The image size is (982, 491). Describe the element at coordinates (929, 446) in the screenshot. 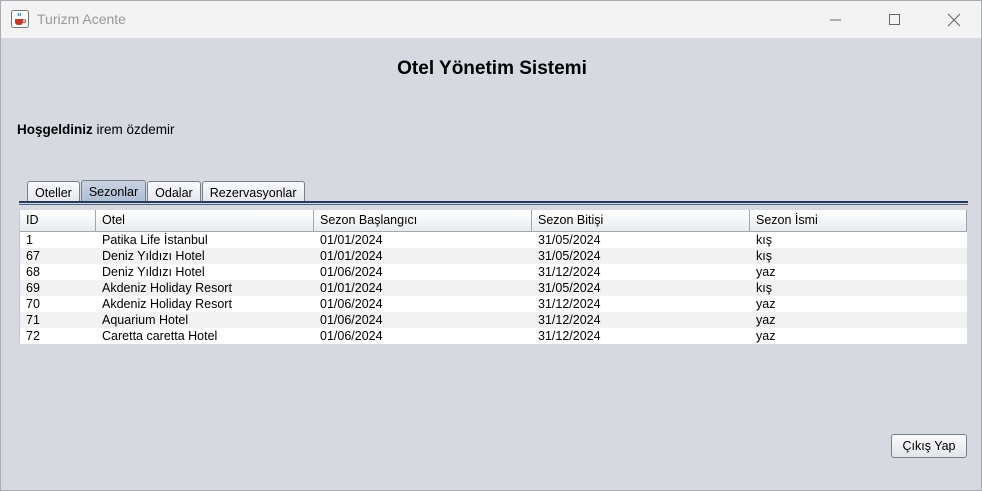

I see `logout-button: Çıkış Yap` at that location.